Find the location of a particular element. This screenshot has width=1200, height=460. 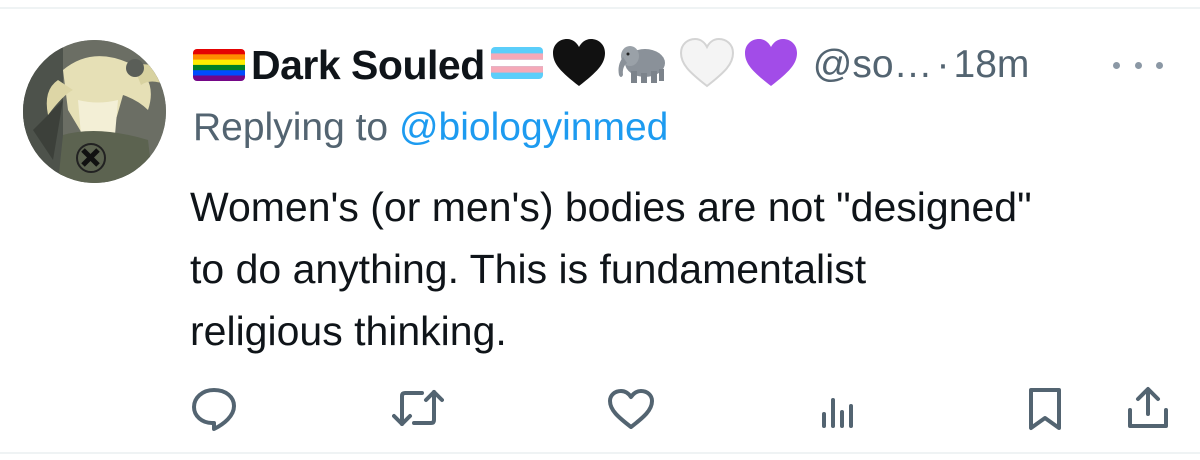

replying-to-label: Replying to is located at coordinates (296, 127).